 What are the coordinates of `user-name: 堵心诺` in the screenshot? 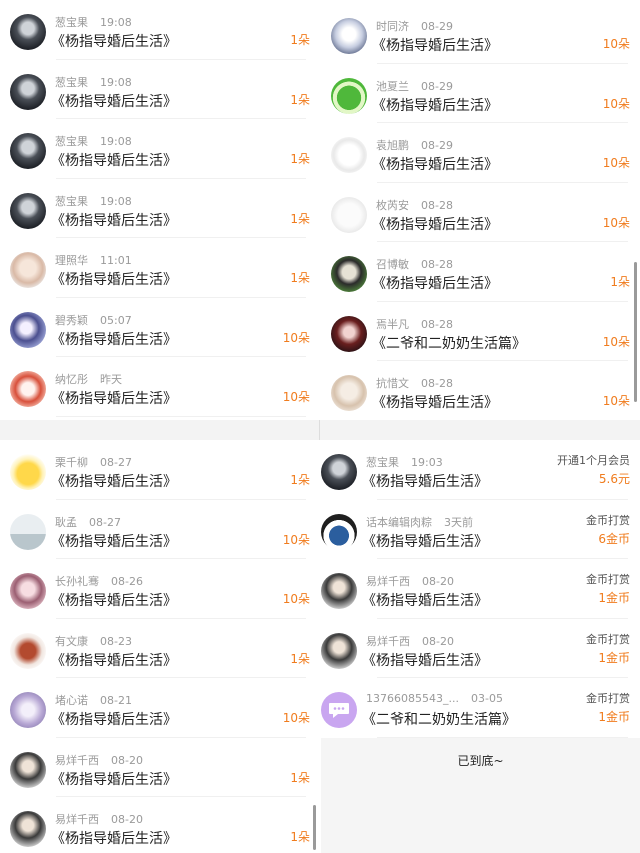 It's located at (71, 700).